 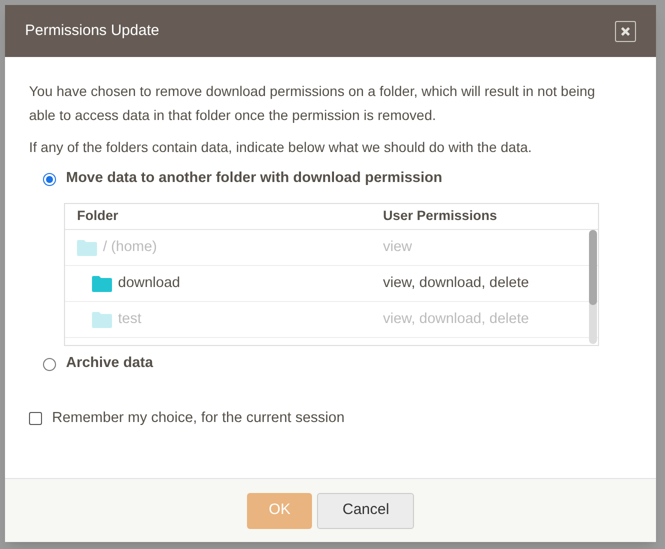 What do you see at coordinates (440, 216) in the screenshot?
I see `column-header: User Permissions` at bounding box center [440, 216].